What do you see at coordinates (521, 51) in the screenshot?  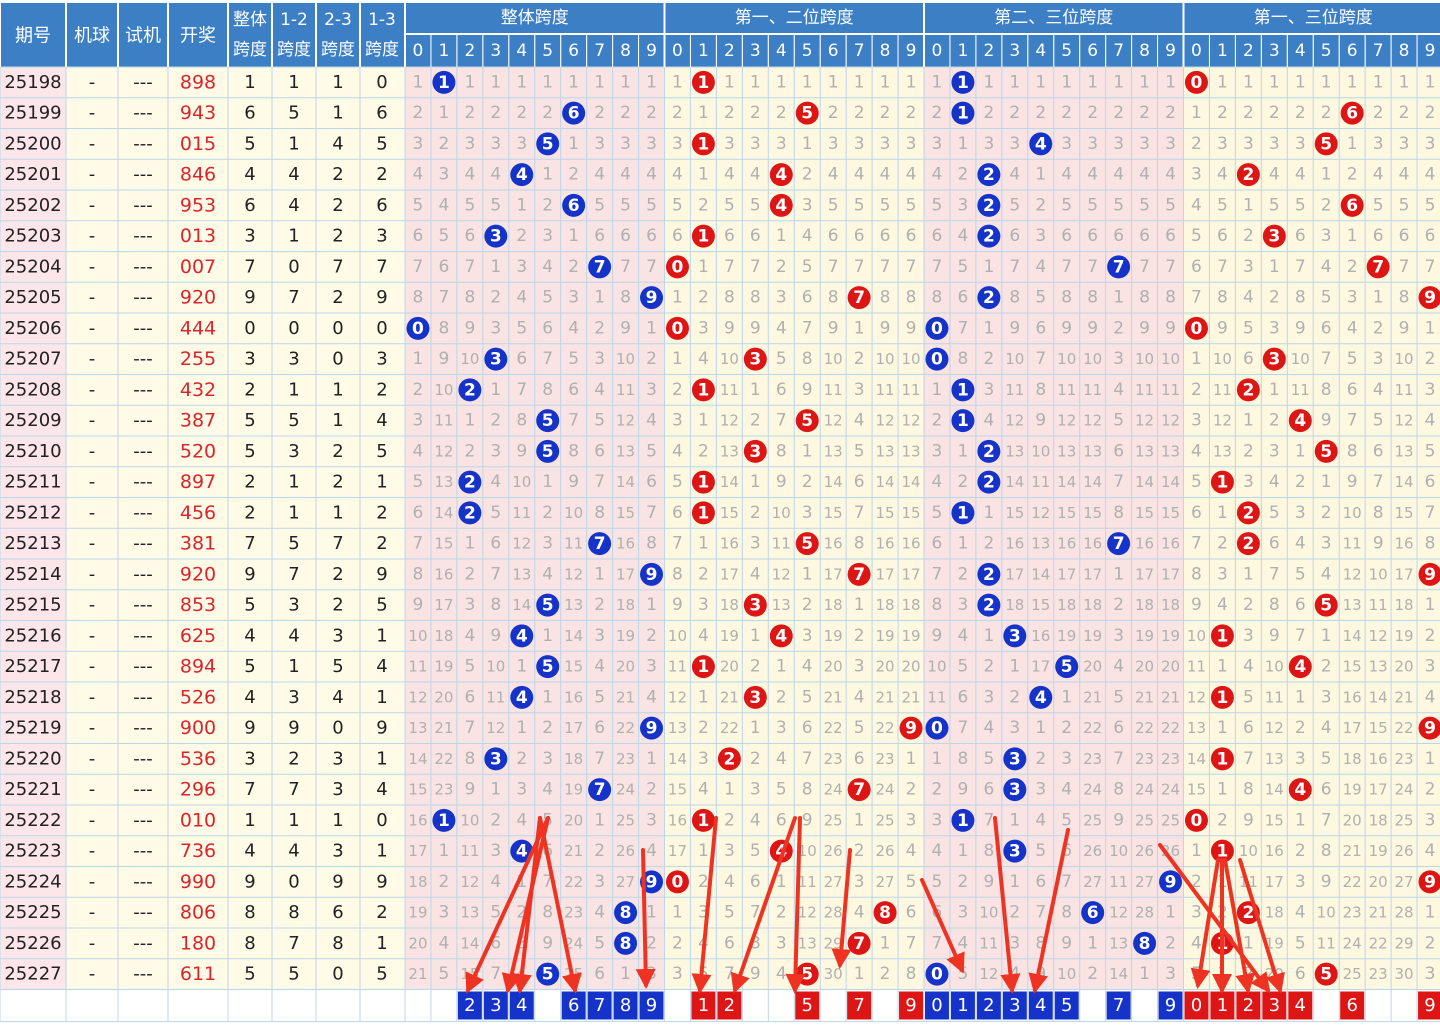 I see `digit-header: 4` at bounding box center [521, 51].